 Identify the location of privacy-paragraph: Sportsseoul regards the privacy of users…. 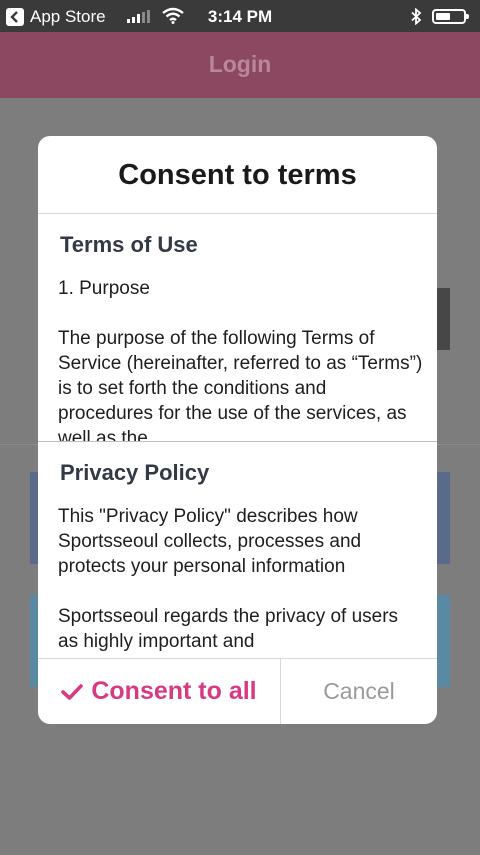
(228, 629).